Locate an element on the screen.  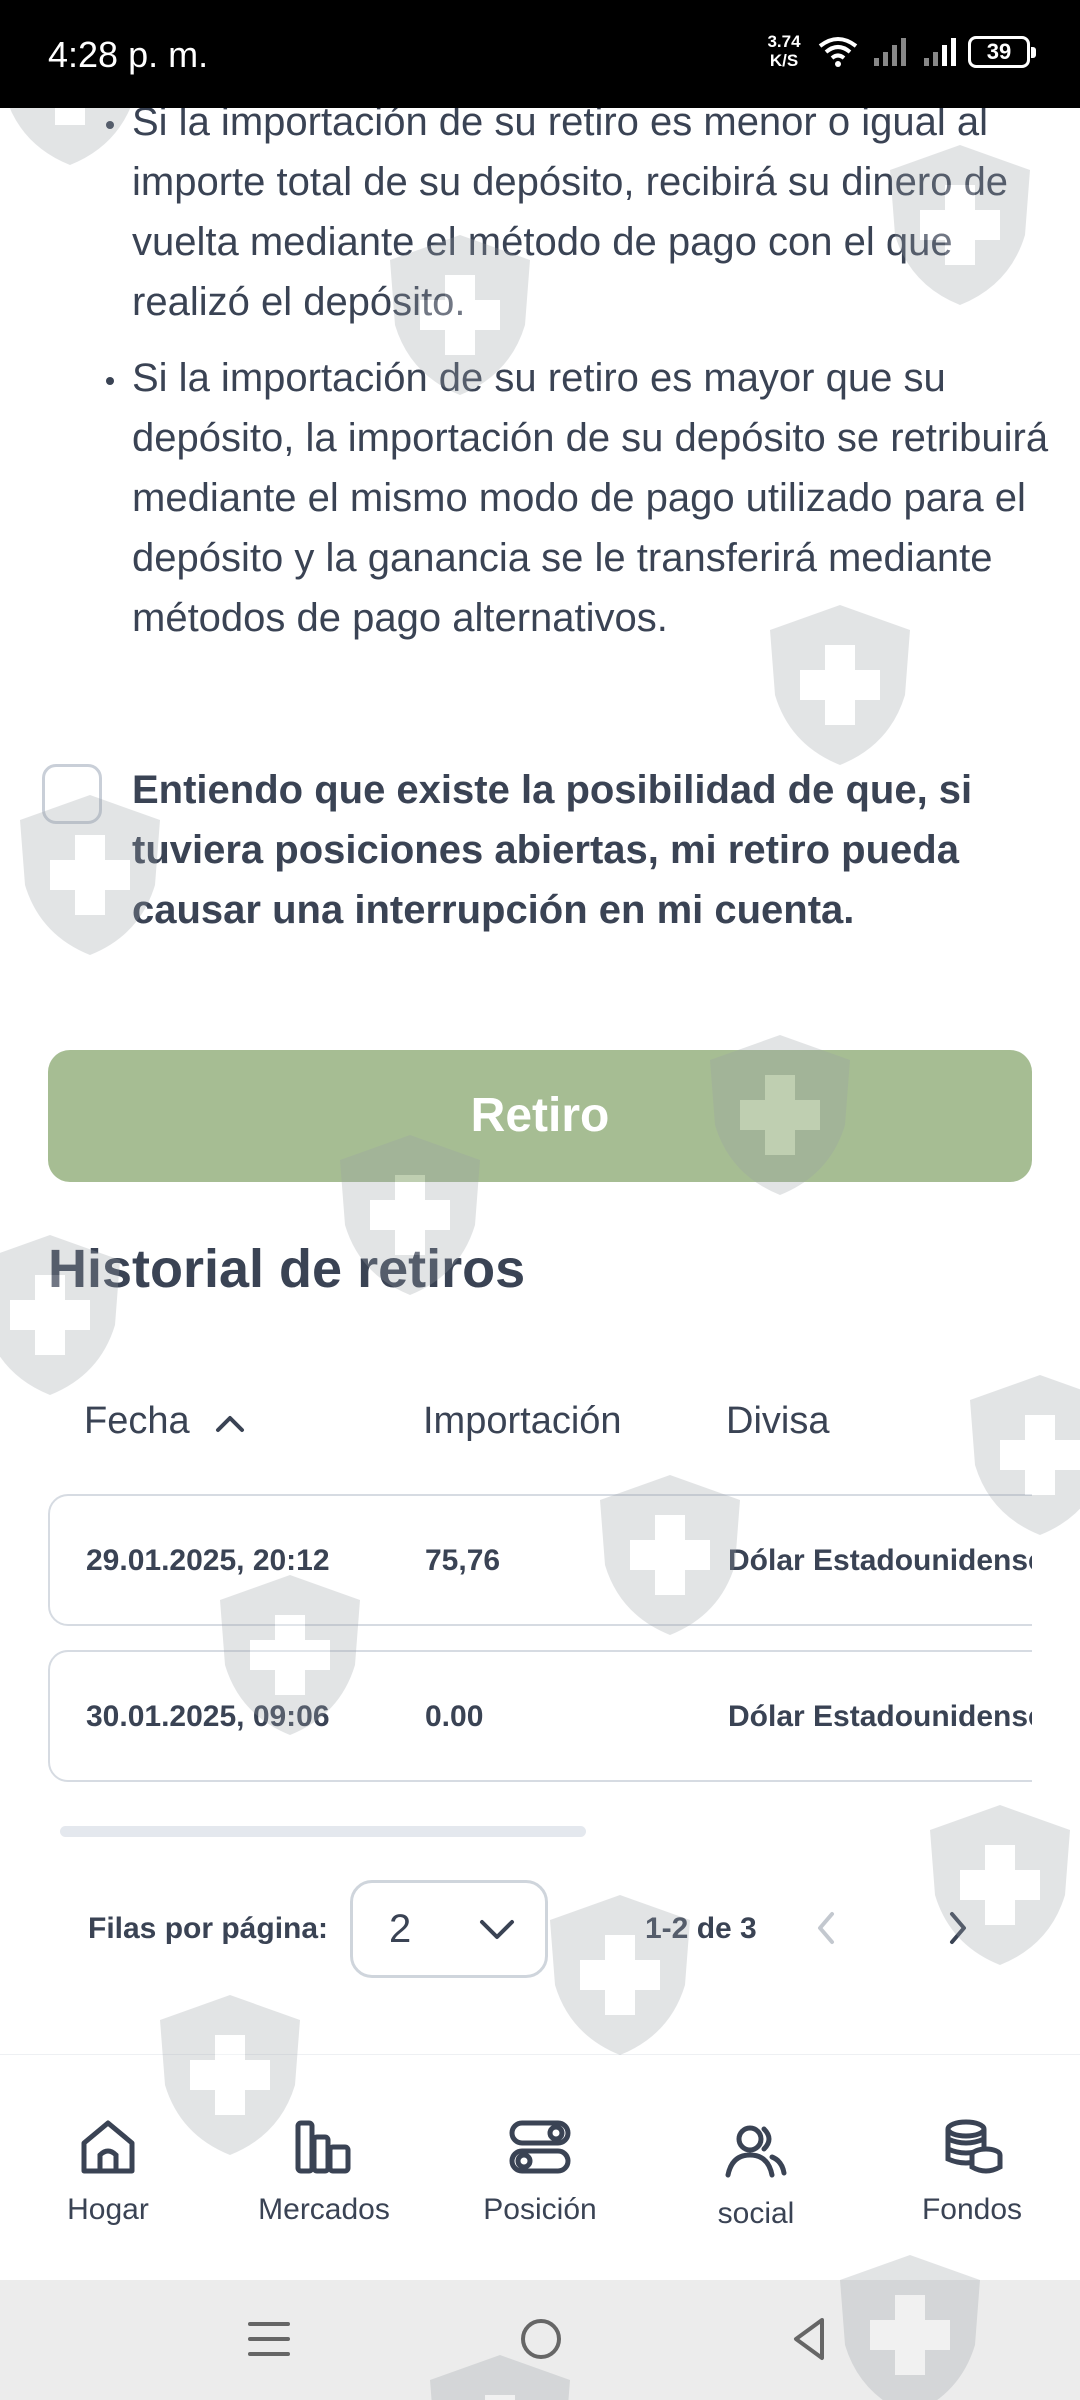
cell-date: 29.01.2025, 20:12 is located at coordinates (208, 1560).